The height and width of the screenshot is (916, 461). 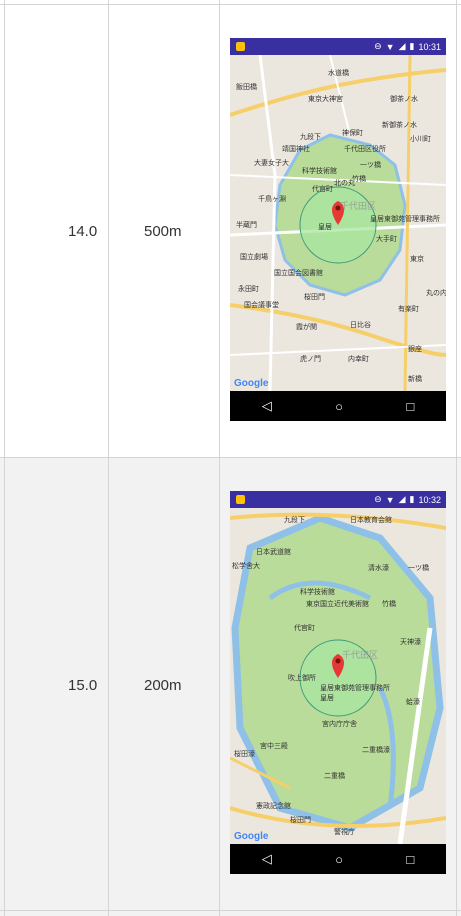 I want to click on map-label: 東京大神宮, so click(x=325, y=98).